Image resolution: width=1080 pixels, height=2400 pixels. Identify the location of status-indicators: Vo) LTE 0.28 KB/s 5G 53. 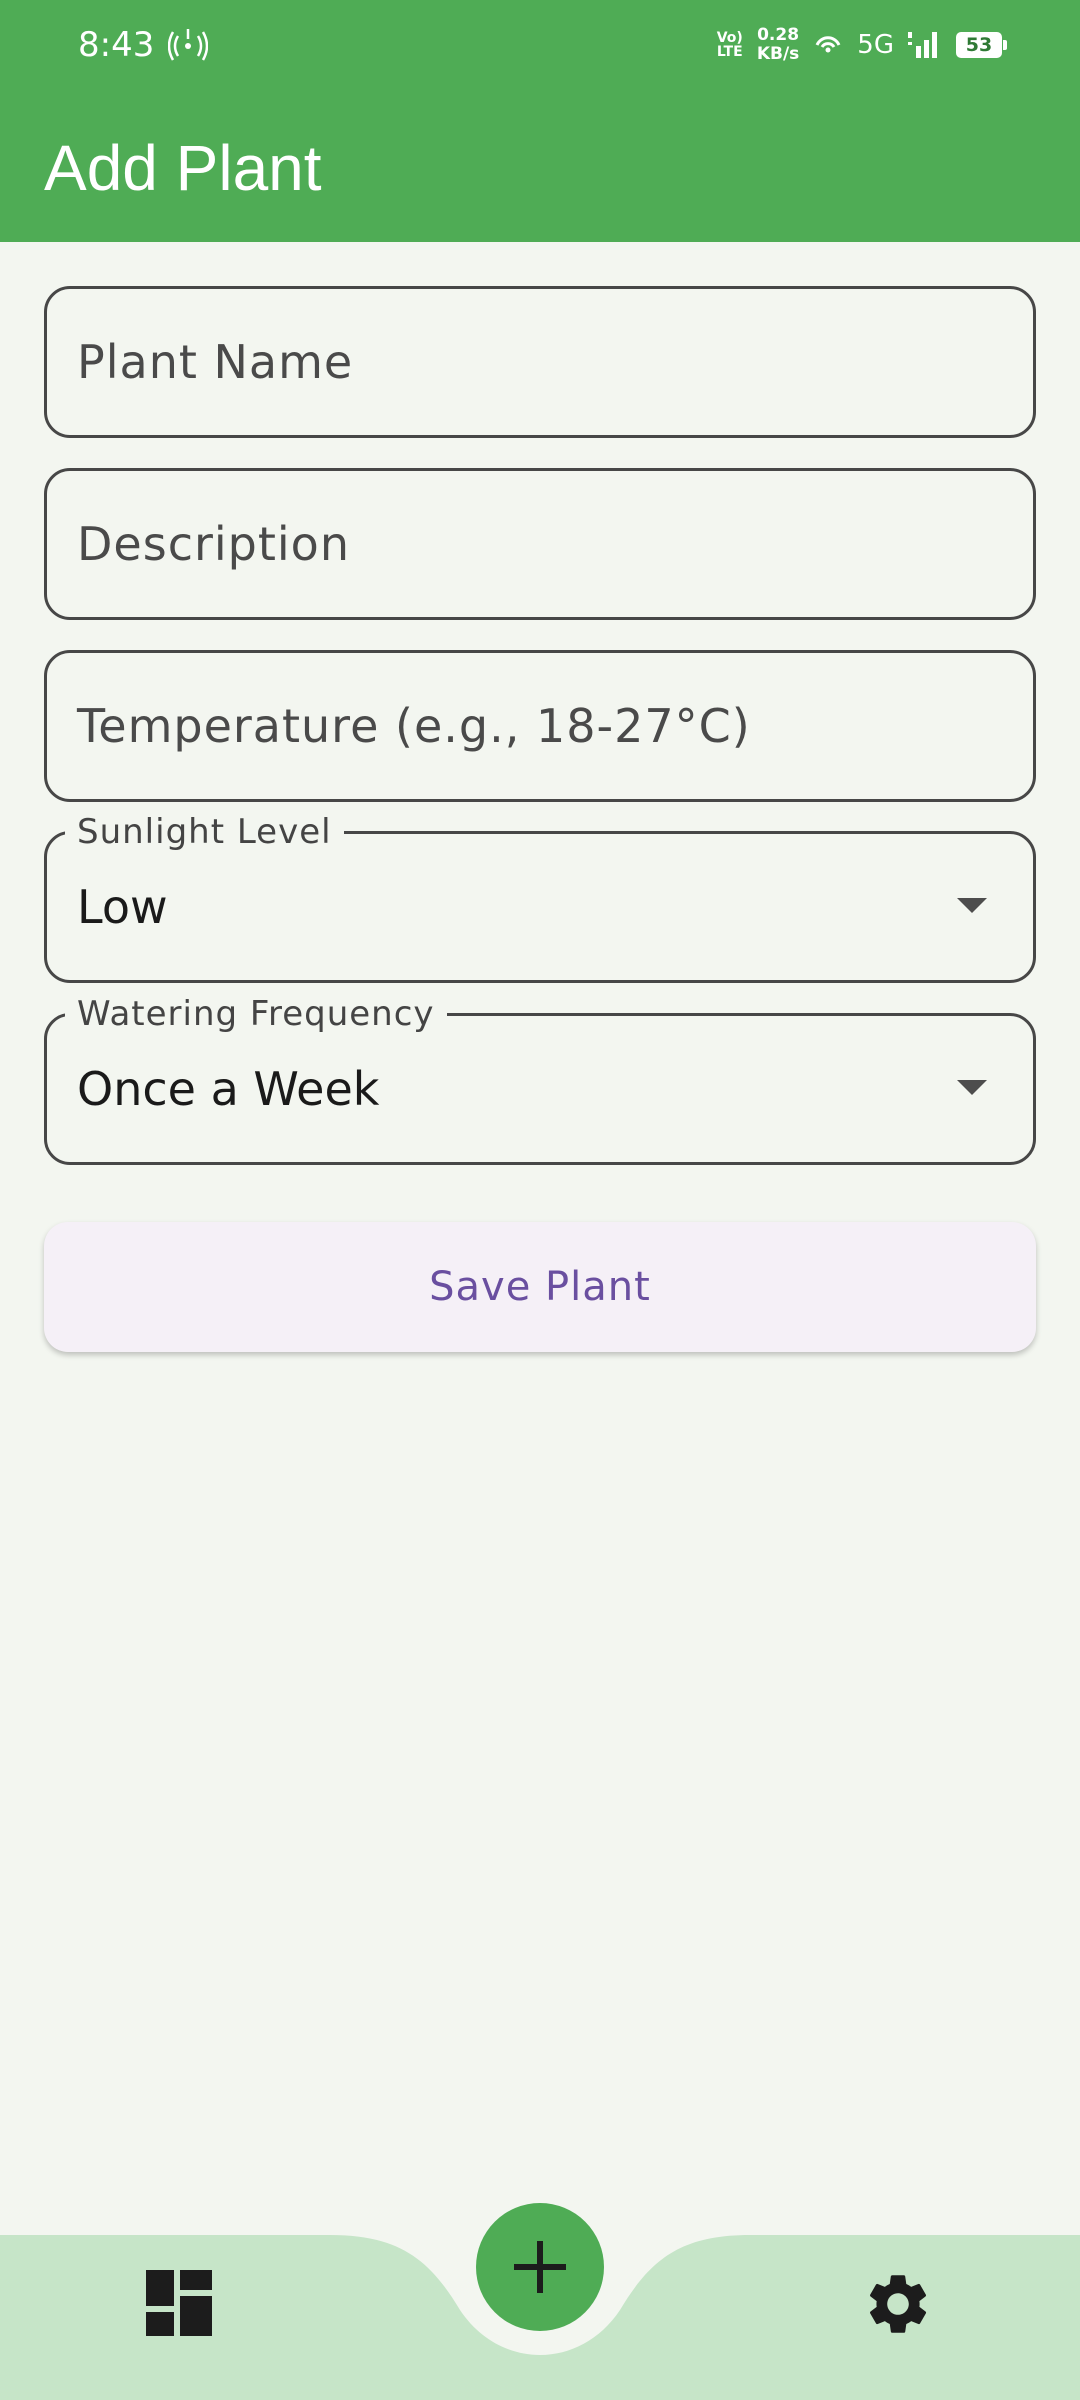
(862, 45).